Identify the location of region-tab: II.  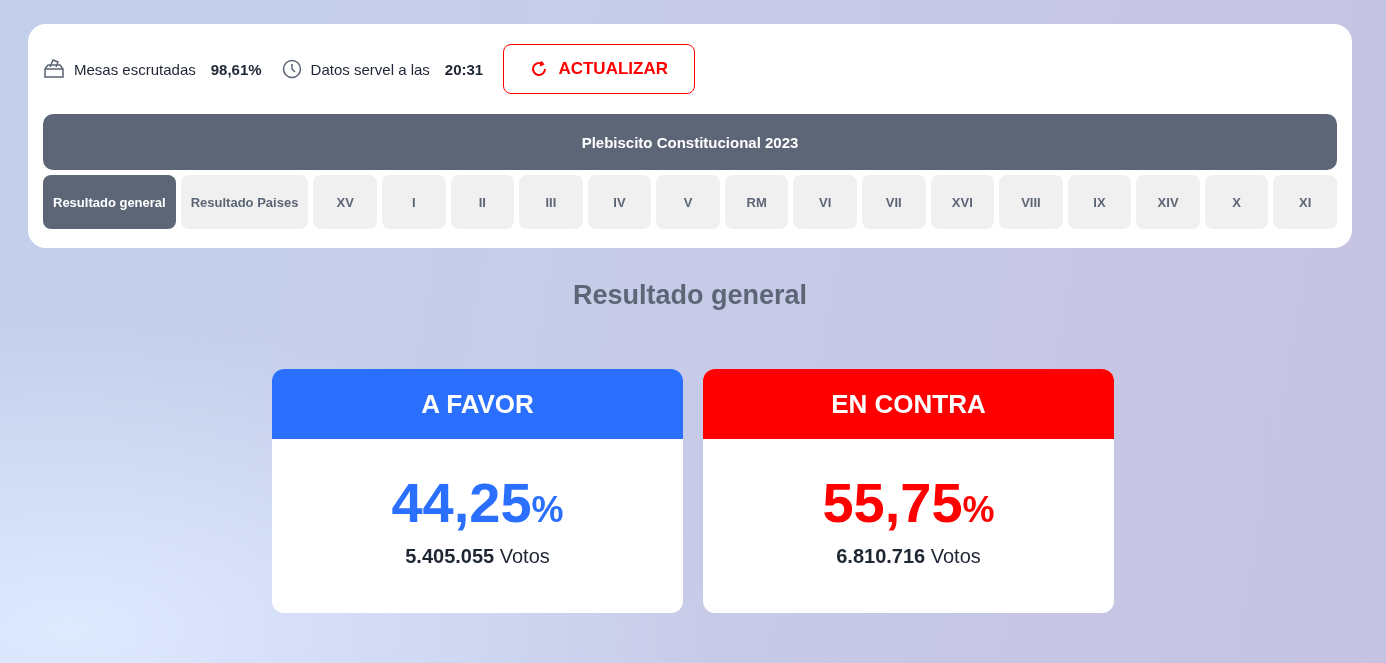
(482, 202).